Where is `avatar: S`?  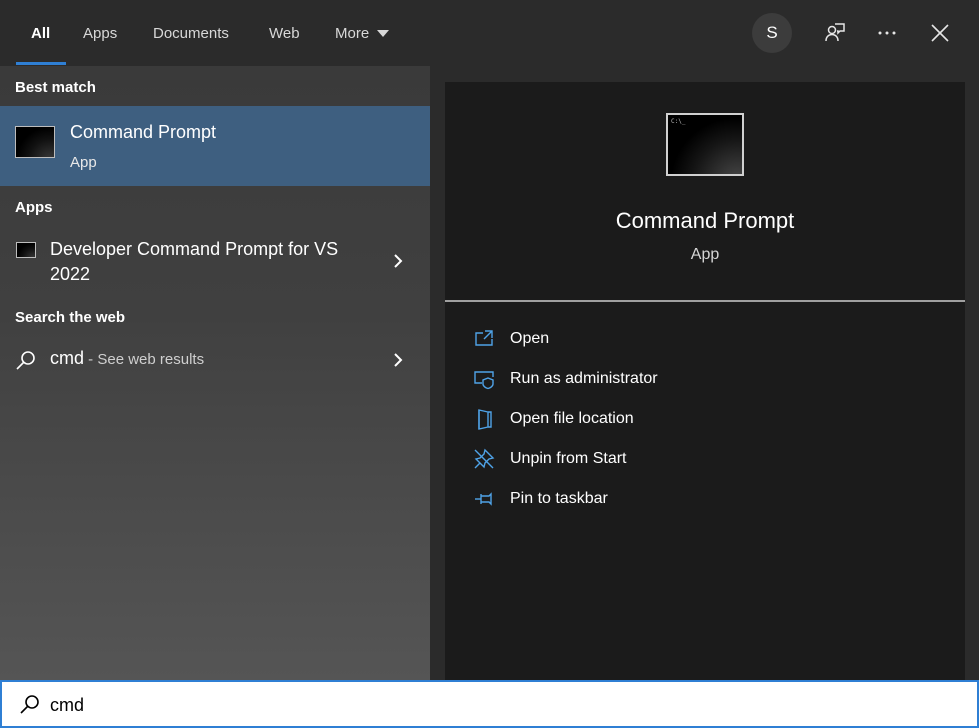 avatar: S is located at coordinates (772, 33).